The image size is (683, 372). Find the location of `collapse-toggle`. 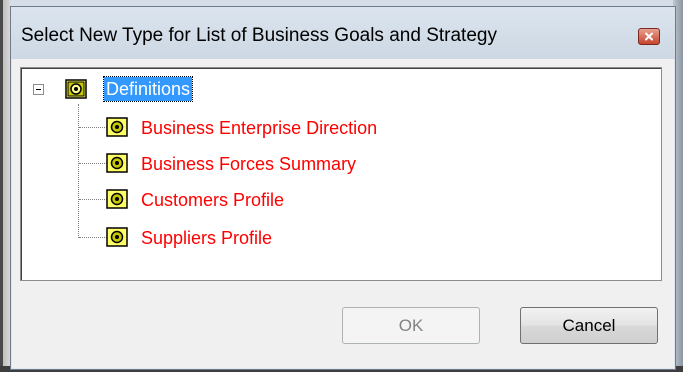

collapse-toggle is located at coordinates (38, 89).